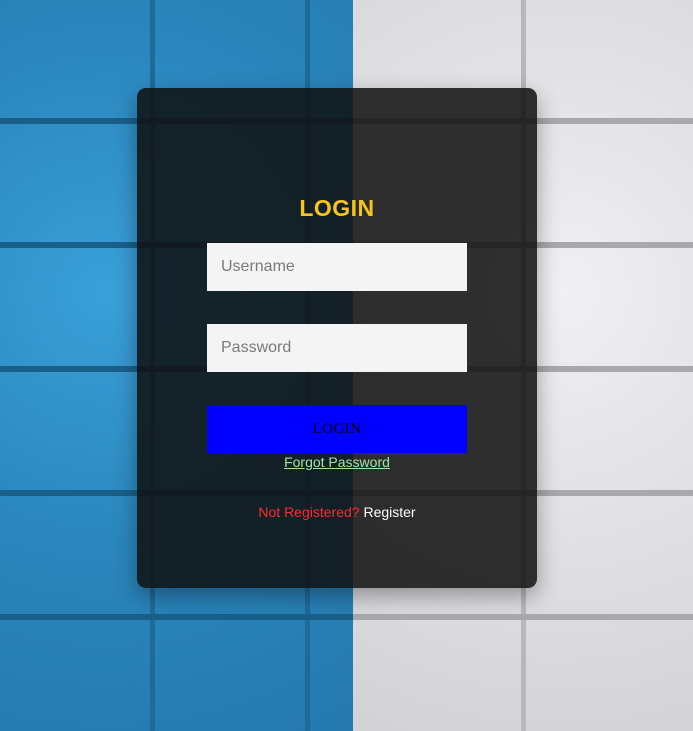  Describe the element at coordinates (337, 208) in the screenshot. I see `login-title: LOGIN` at that location.